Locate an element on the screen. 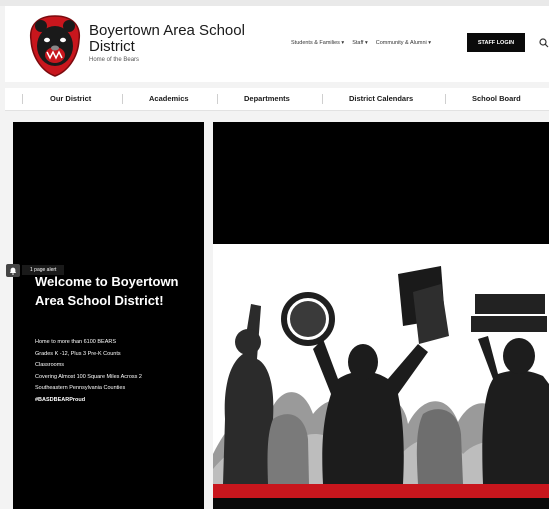 The width and height of the screenshot is (549, 509). hero-fact: Grades K -12, Plus 3 Pre-K Counts is located at coordinates (78, 353).